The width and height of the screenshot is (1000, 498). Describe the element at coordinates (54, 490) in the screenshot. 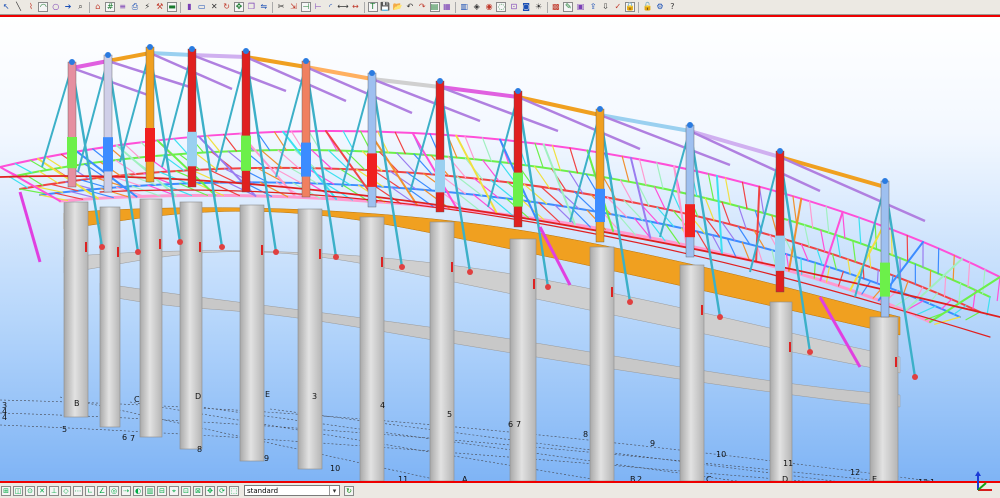

I see `snap-perp-icon: ⊥` at that location.